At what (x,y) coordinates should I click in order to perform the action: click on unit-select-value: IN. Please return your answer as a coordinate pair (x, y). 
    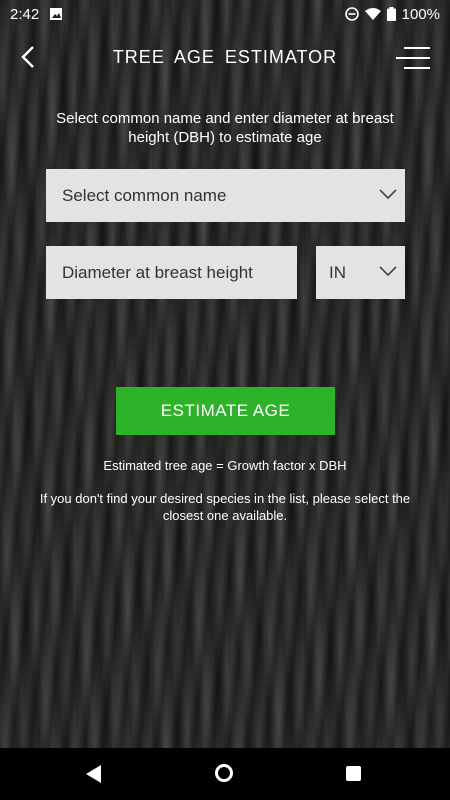
    Looking at the image, I should click on (337, 272).